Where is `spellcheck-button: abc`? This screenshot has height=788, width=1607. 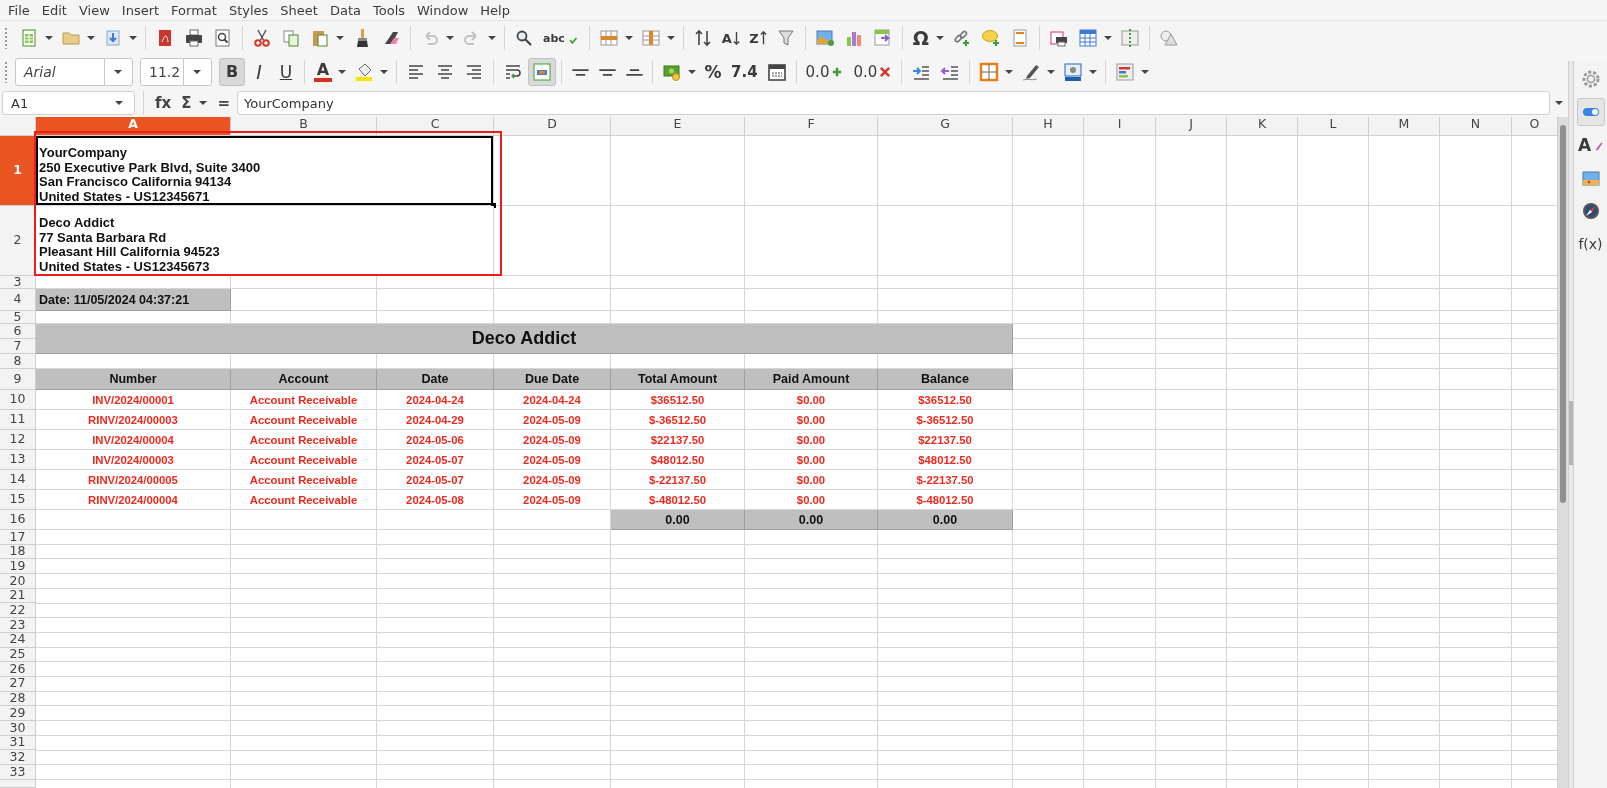 spellcheck-button: abc is located at coordinates (561, 38).